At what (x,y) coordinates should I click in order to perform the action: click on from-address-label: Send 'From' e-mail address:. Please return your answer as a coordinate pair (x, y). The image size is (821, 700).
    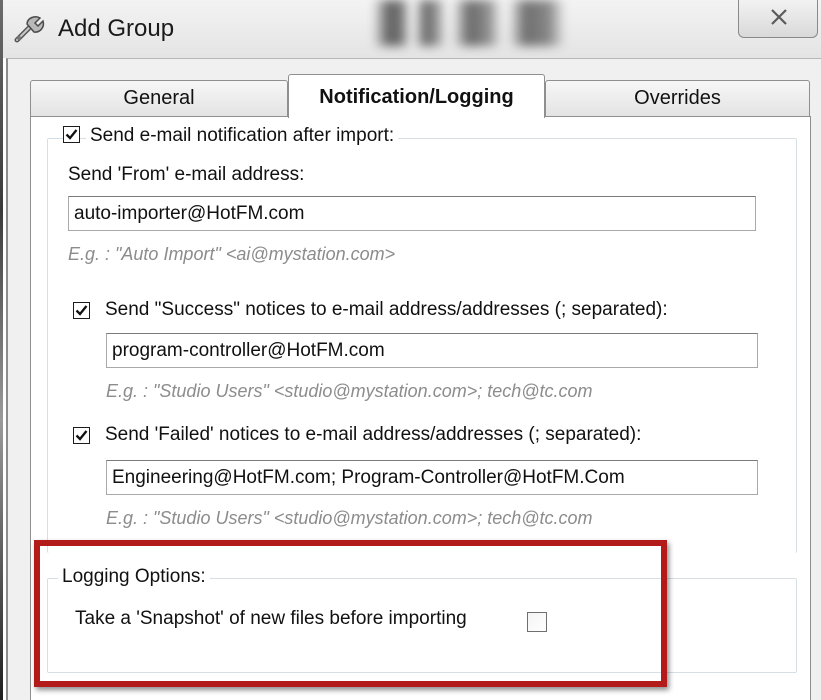
    Looking at the image, I should click on (186, 174).